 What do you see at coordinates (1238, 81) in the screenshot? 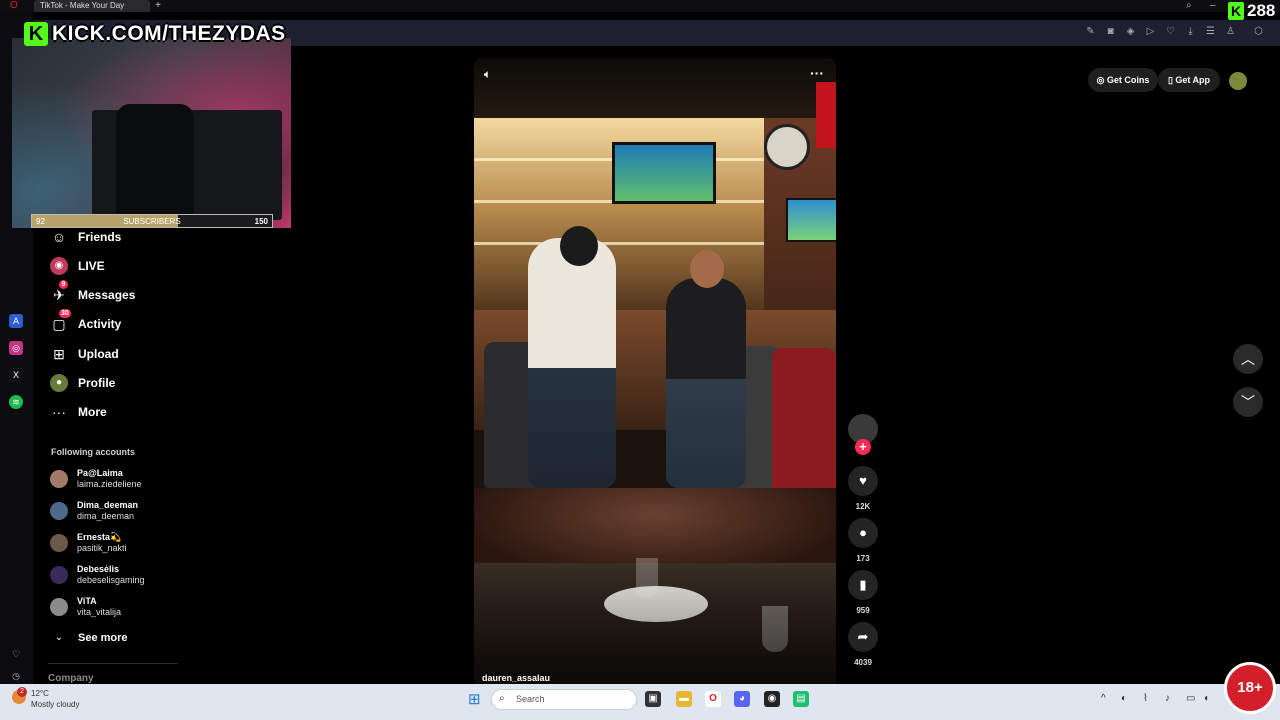
I see `user-avatar` at bounding box center [1238, 81].